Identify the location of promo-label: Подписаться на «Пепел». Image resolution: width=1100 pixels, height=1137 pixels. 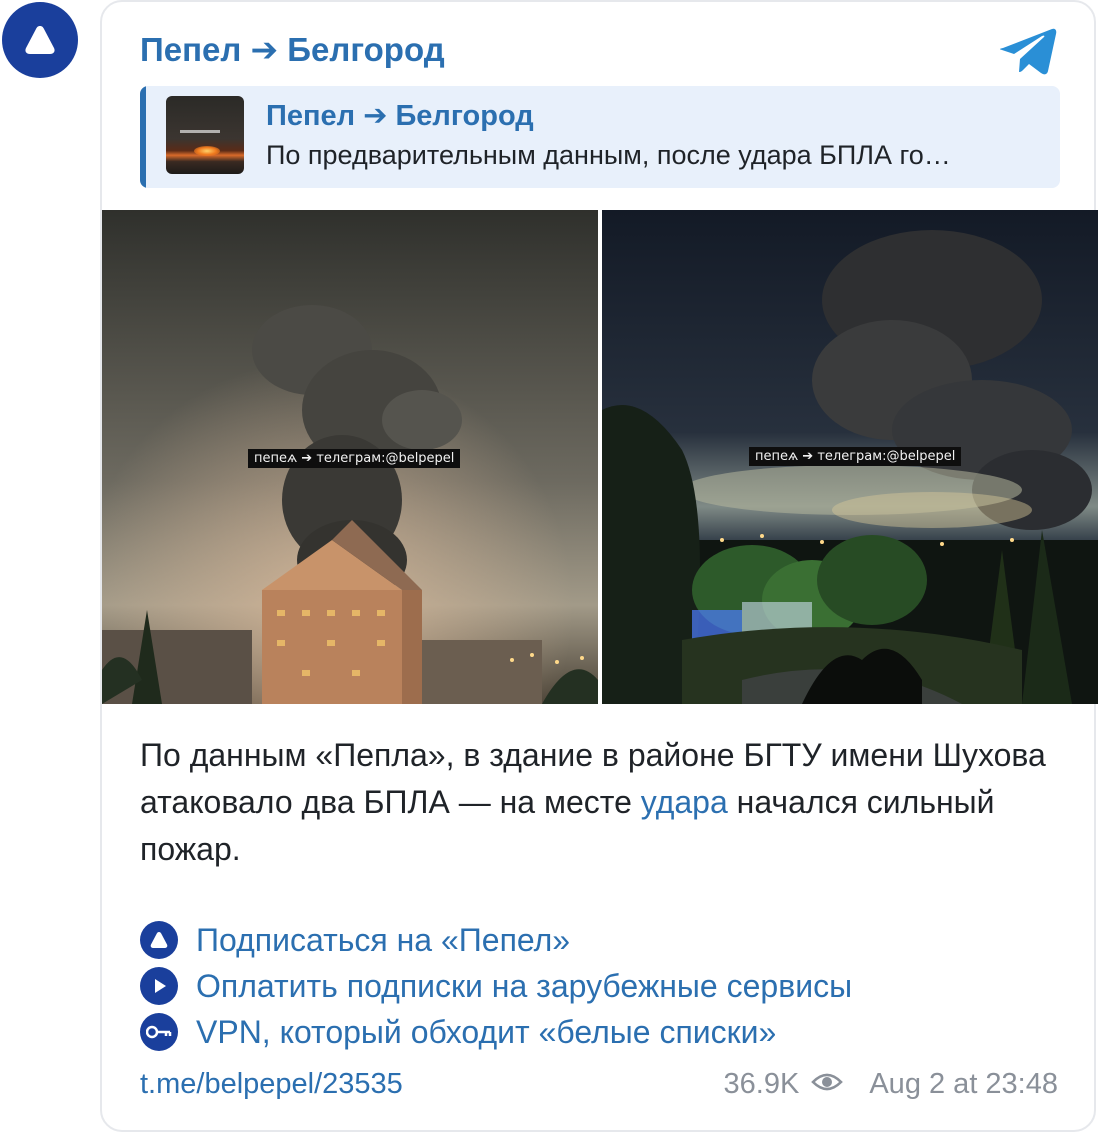
(383, 939).